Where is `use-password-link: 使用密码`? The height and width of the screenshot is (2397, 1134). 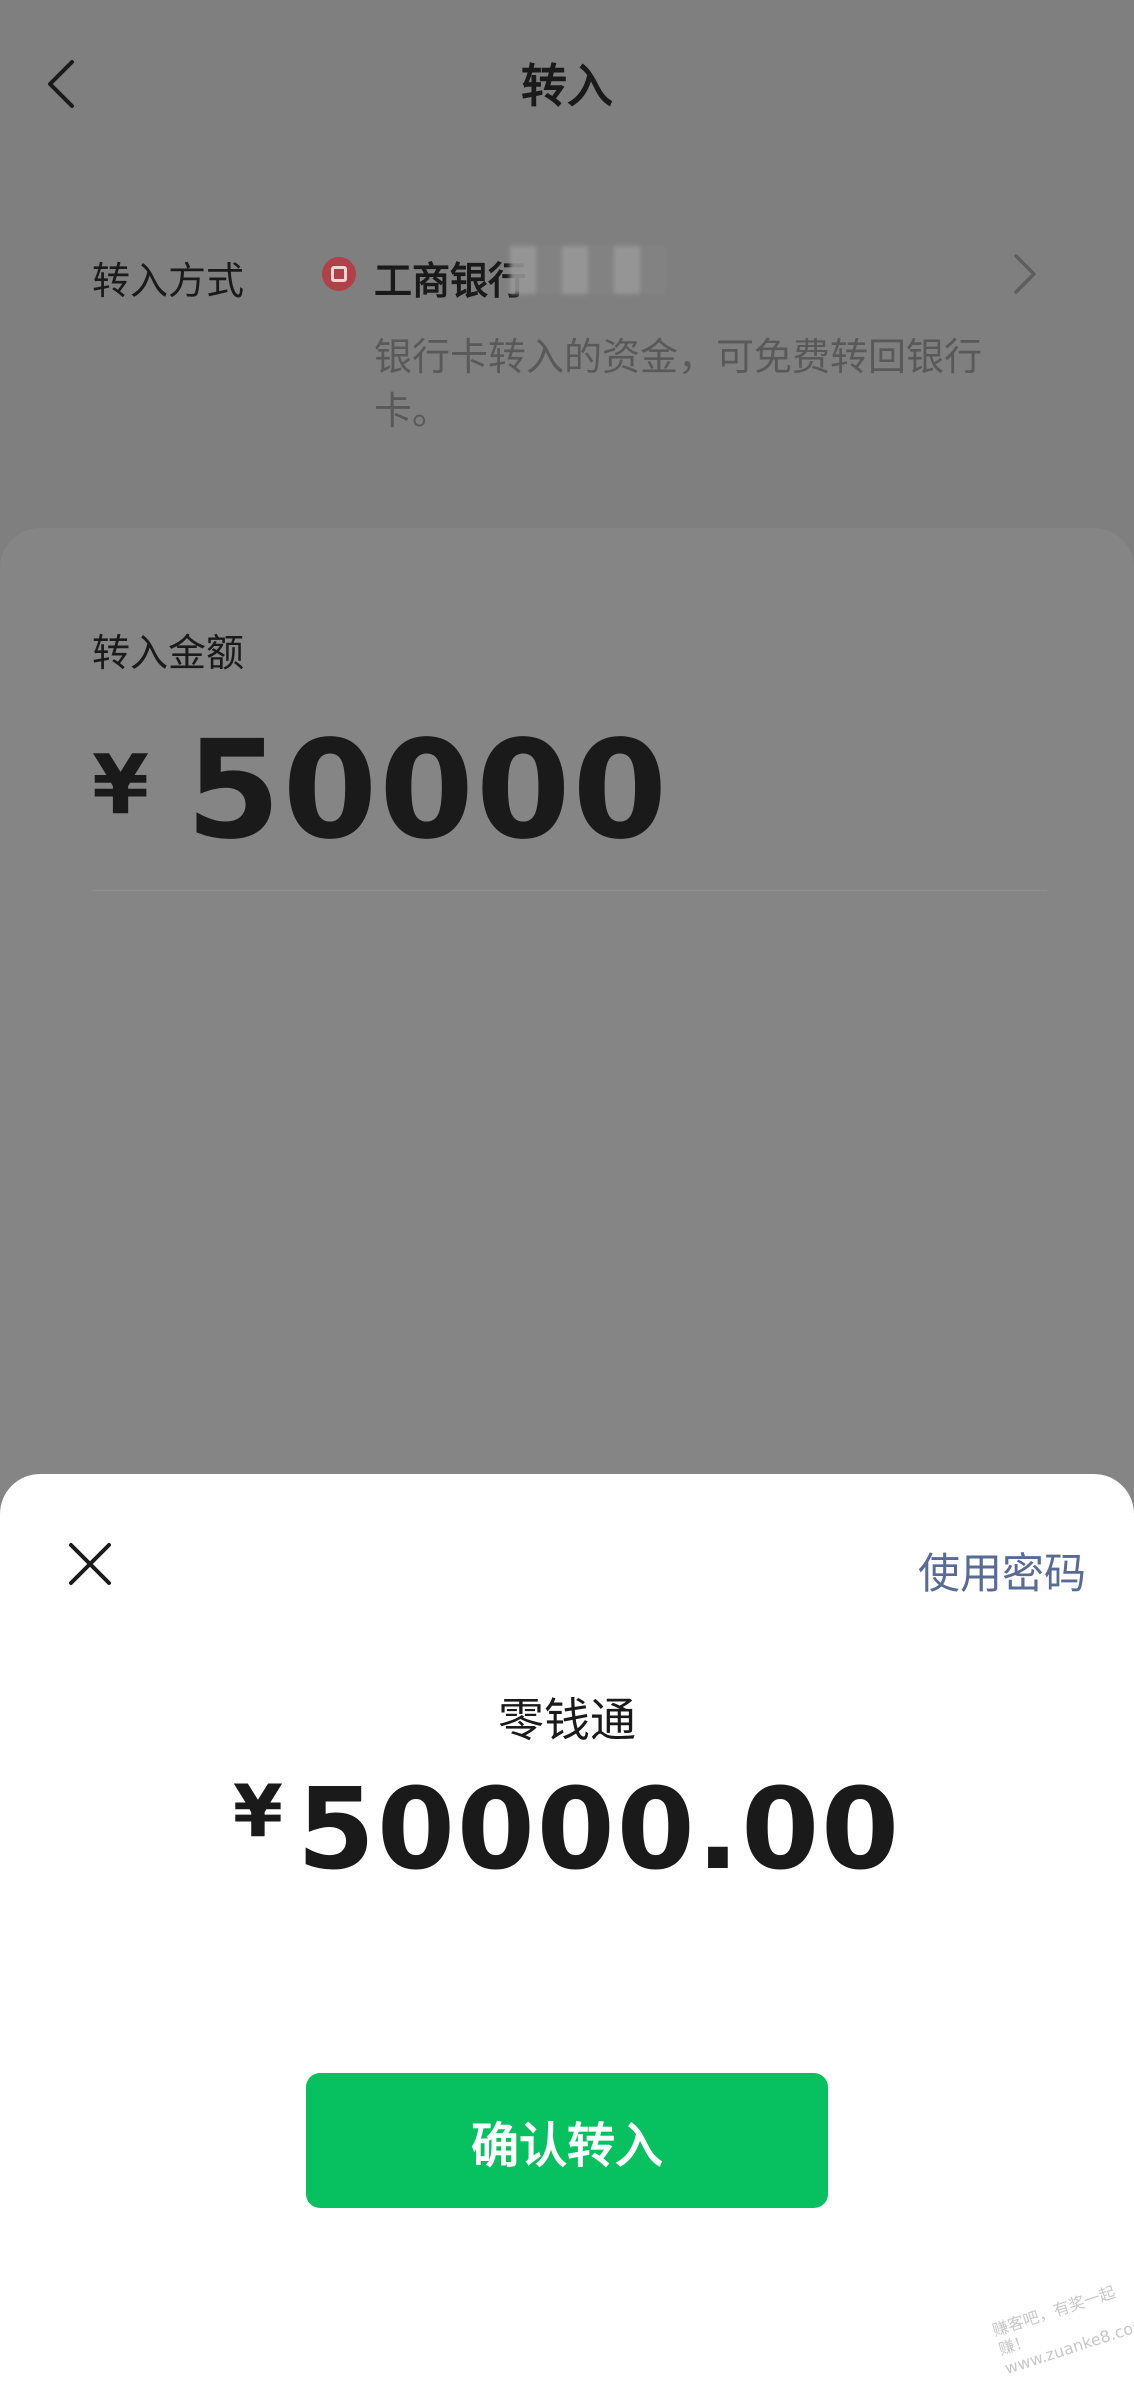 use-password-link: 使用密码 is located at coordinates (1002, 1570).